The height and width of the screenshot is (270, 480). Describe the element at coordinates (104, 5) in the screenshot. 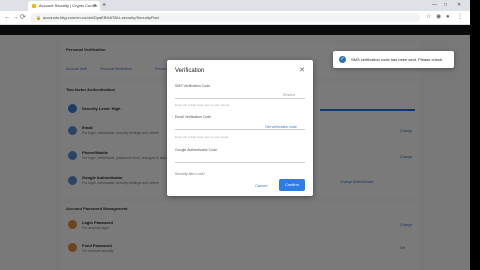

I see `new-tab-button: +` at that location.